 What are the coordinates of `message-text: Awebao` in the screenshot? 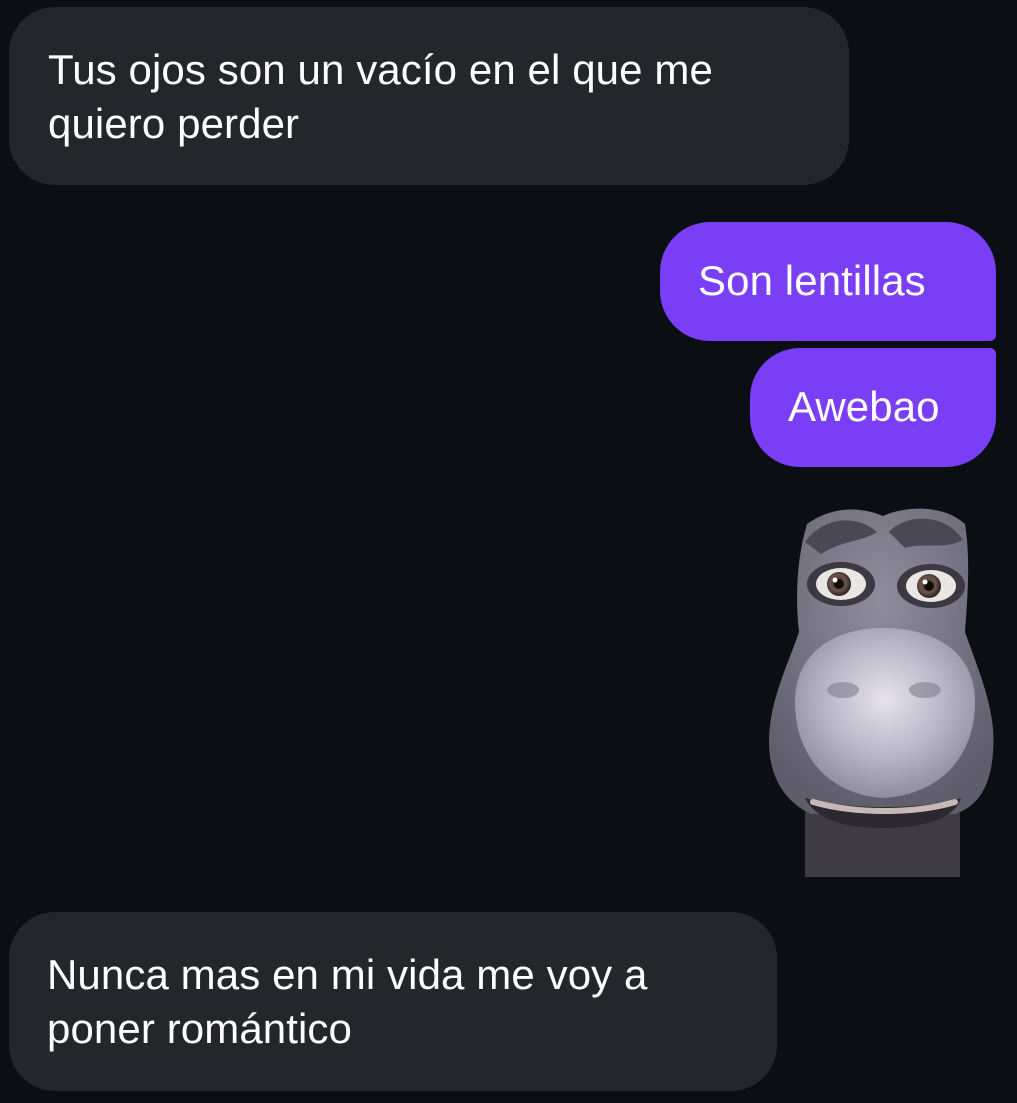 It's located at (864, 406).